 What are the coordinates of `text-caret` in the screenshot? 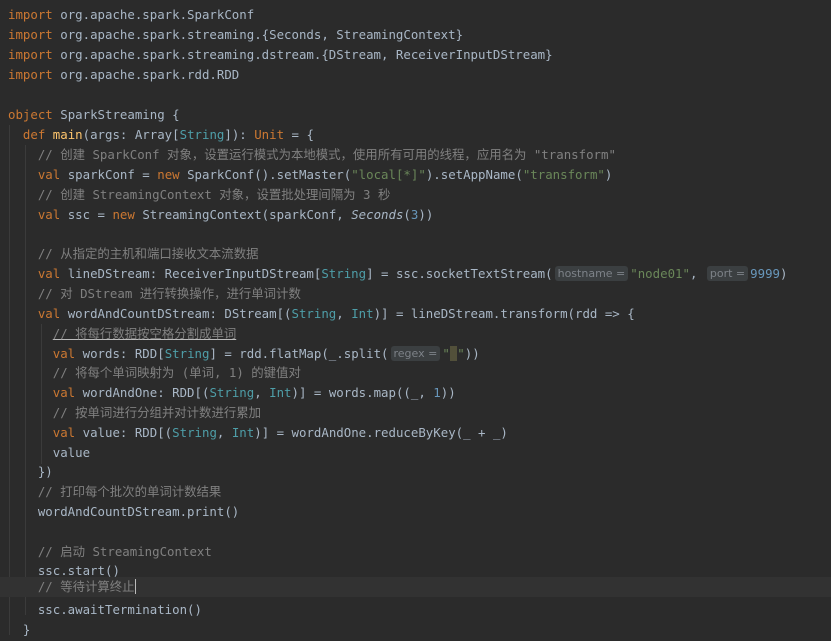 It's located at (135, 586).